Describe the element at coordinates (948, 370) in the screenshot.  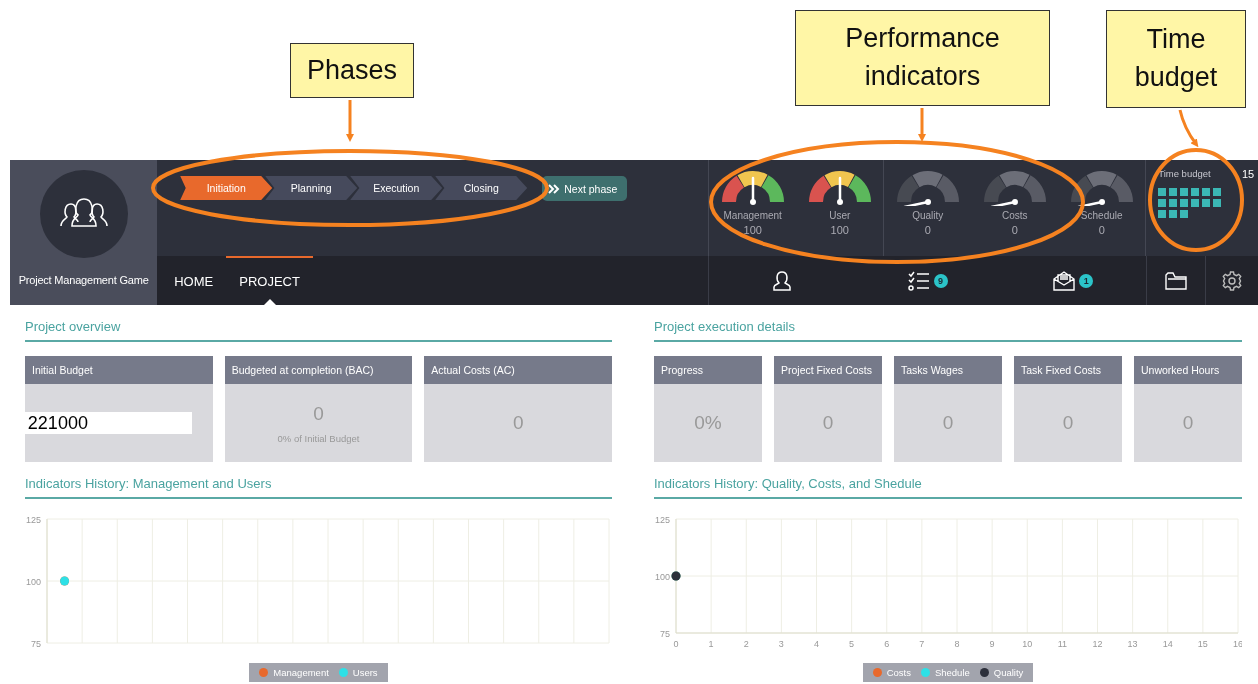
I see `card-title: Tasks Wages` at that location.